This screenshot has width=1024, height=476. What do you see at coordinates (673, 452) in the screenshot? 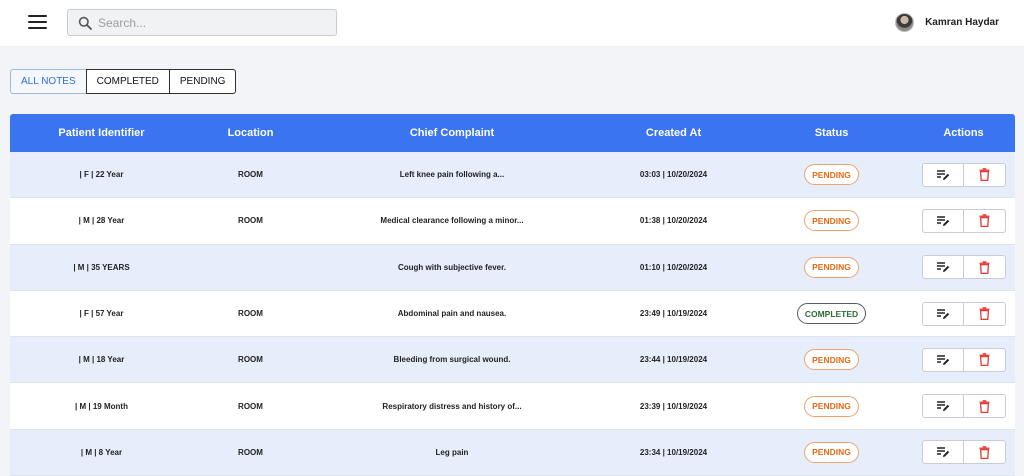
I see `cell-created-at: 23:34 | 10/19/2024` at bounding box center [673, 452].